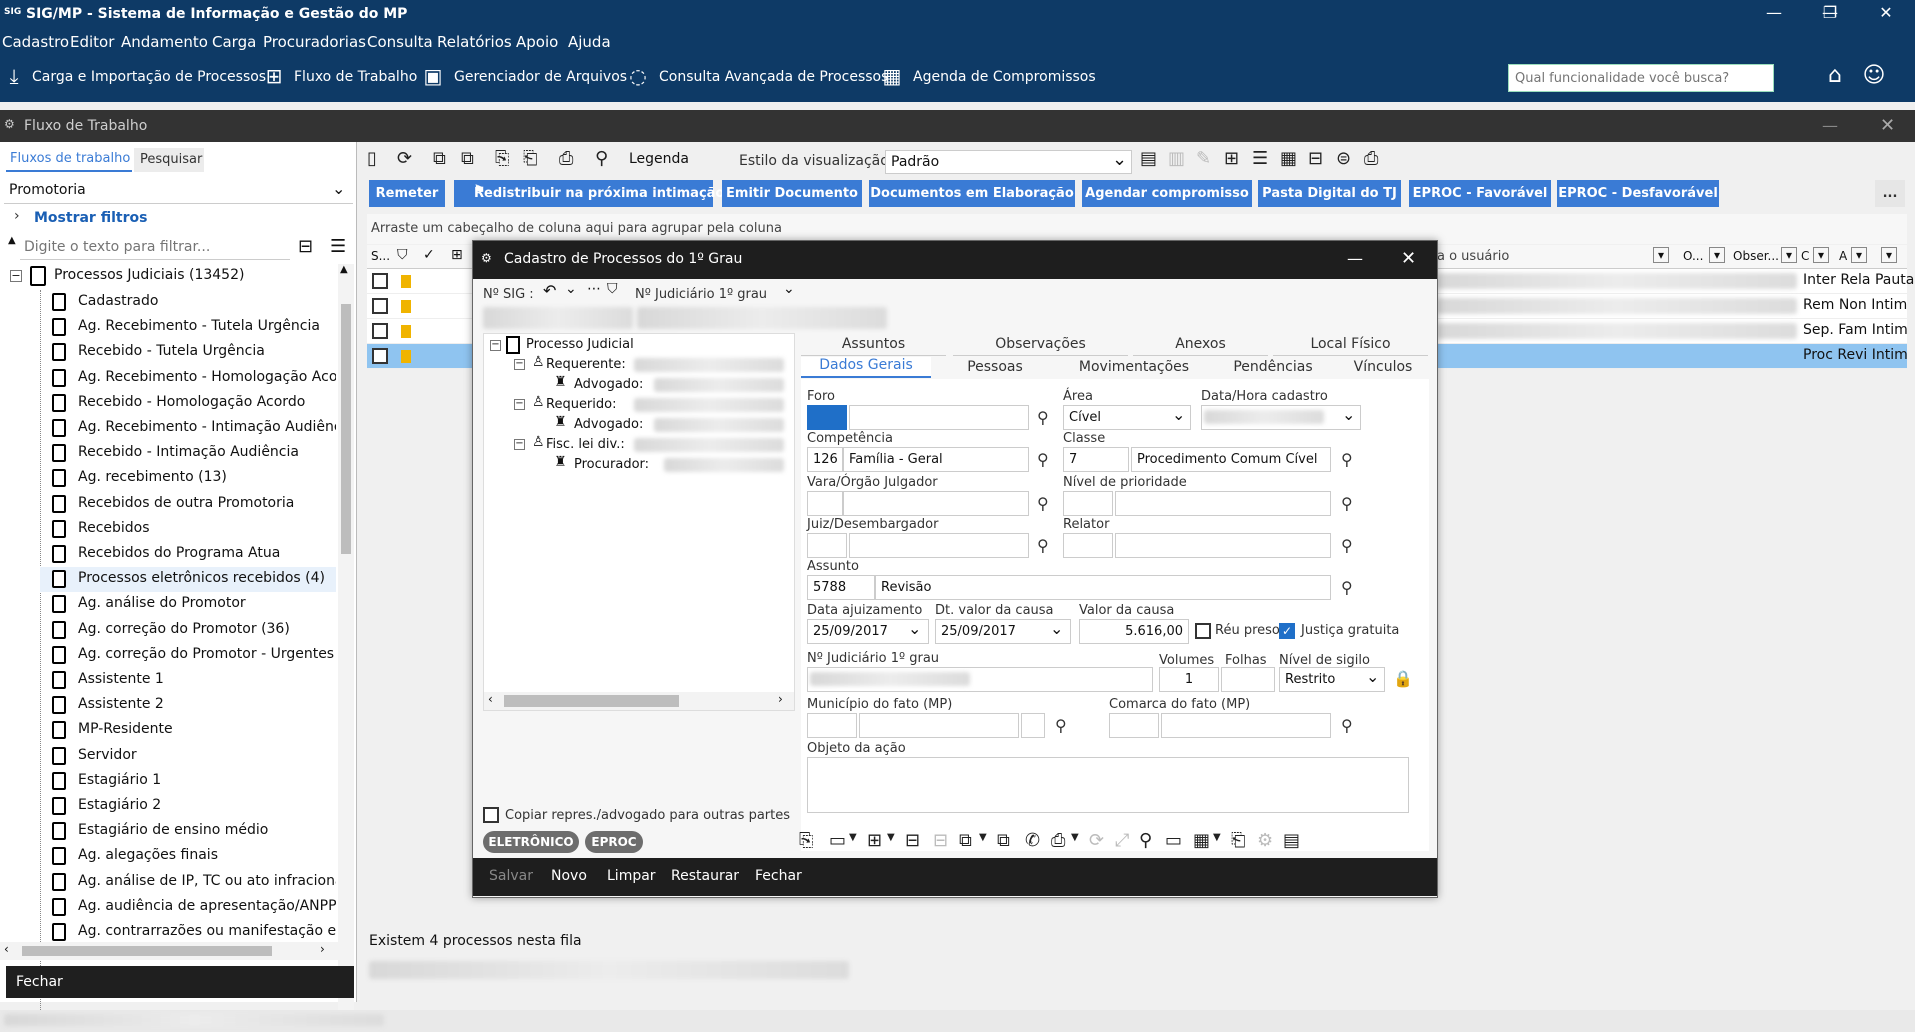  Describe the element at coordinates (827, 417) in the screenshot. I see `foro-code-input` at that location.